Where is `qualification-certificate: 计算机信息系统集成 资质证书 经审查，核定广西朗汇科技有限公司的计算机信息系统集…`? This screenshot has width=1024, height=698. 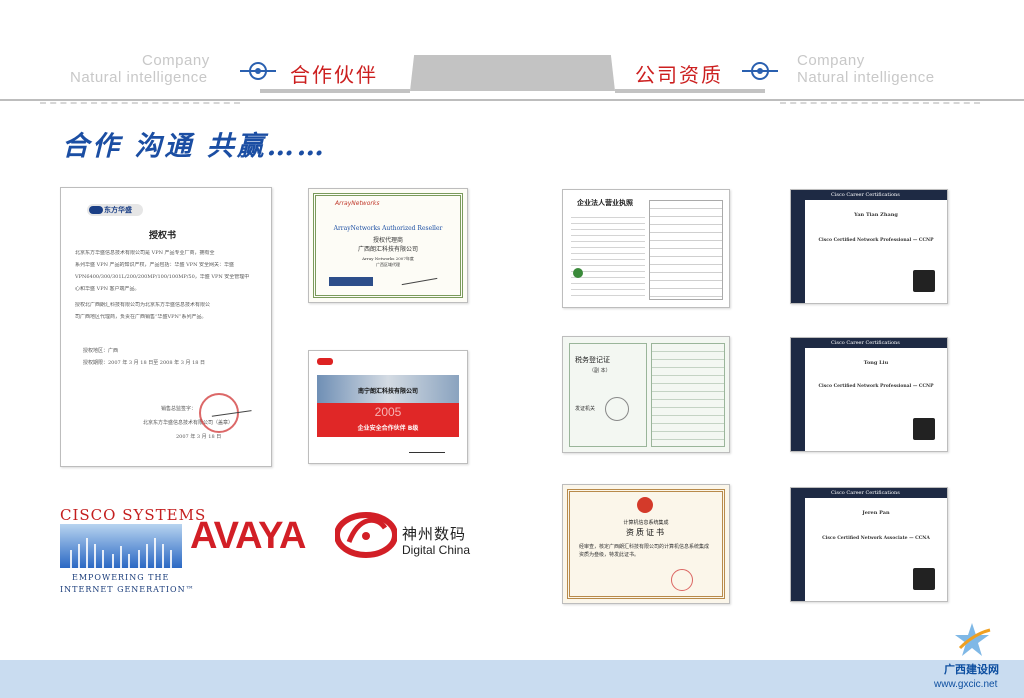 qualification-certificate: 计算机信息系统集成 资质证书 经审查，核定广西朗汇科技有限公司的计算机信息系统集… is located at coordinates (646, 544).